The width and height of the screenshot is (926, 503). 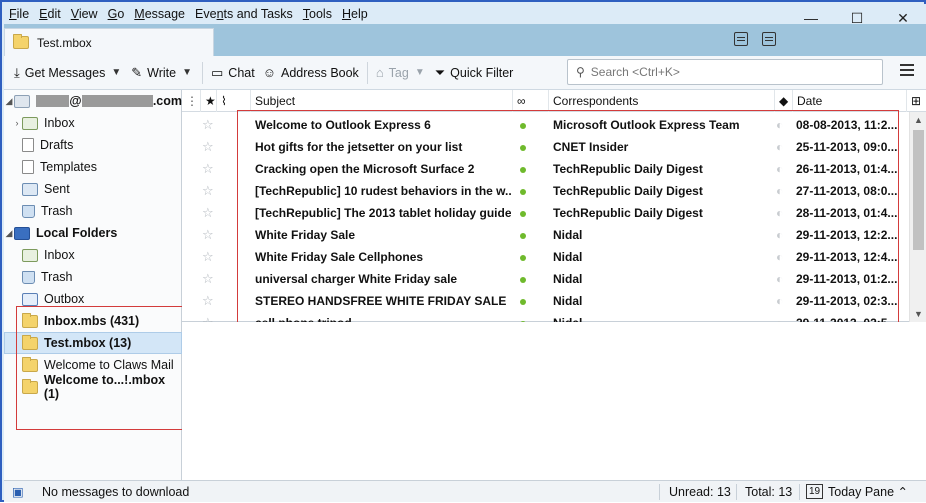 What do you see at coordinates (93, 255) in the screenshot?
I see `local-folder-inbox: Inbox` at bounding box center [93, 255].